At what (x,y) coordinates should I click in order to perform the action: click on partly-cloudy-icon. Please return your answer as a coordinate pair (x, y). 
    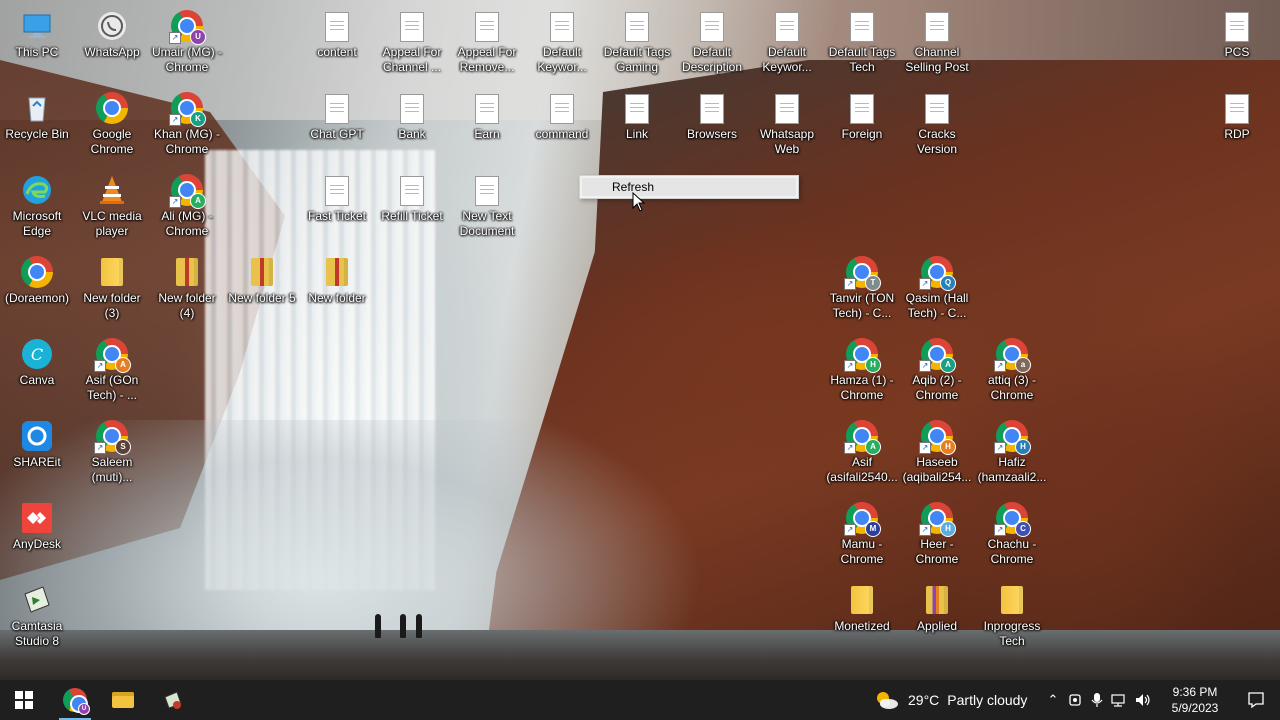
    Looking at the image, I should click on (887, 700).